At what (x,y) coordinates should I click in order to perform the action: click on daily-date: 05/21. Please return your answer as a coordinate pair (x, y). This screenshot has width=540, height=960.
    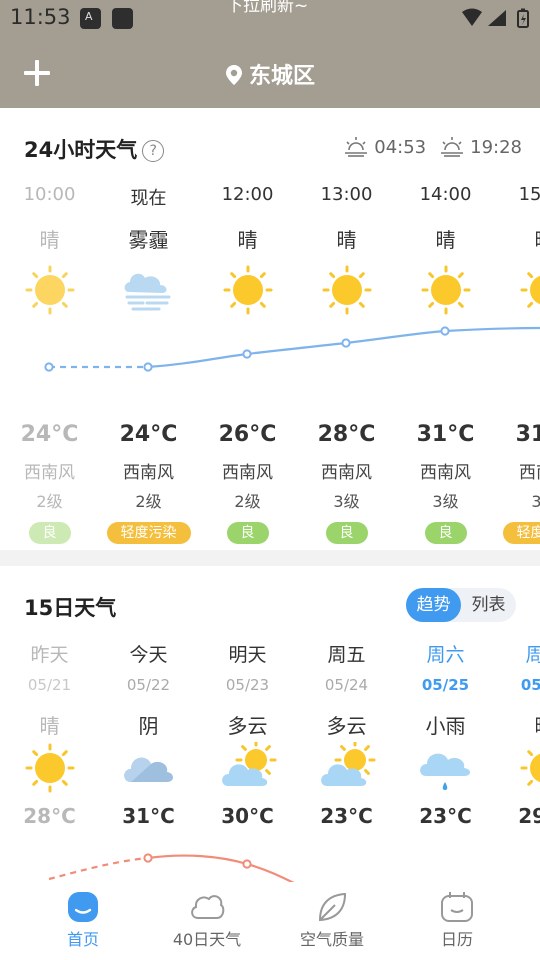
    Looking at the image, I should click on (49, 685).